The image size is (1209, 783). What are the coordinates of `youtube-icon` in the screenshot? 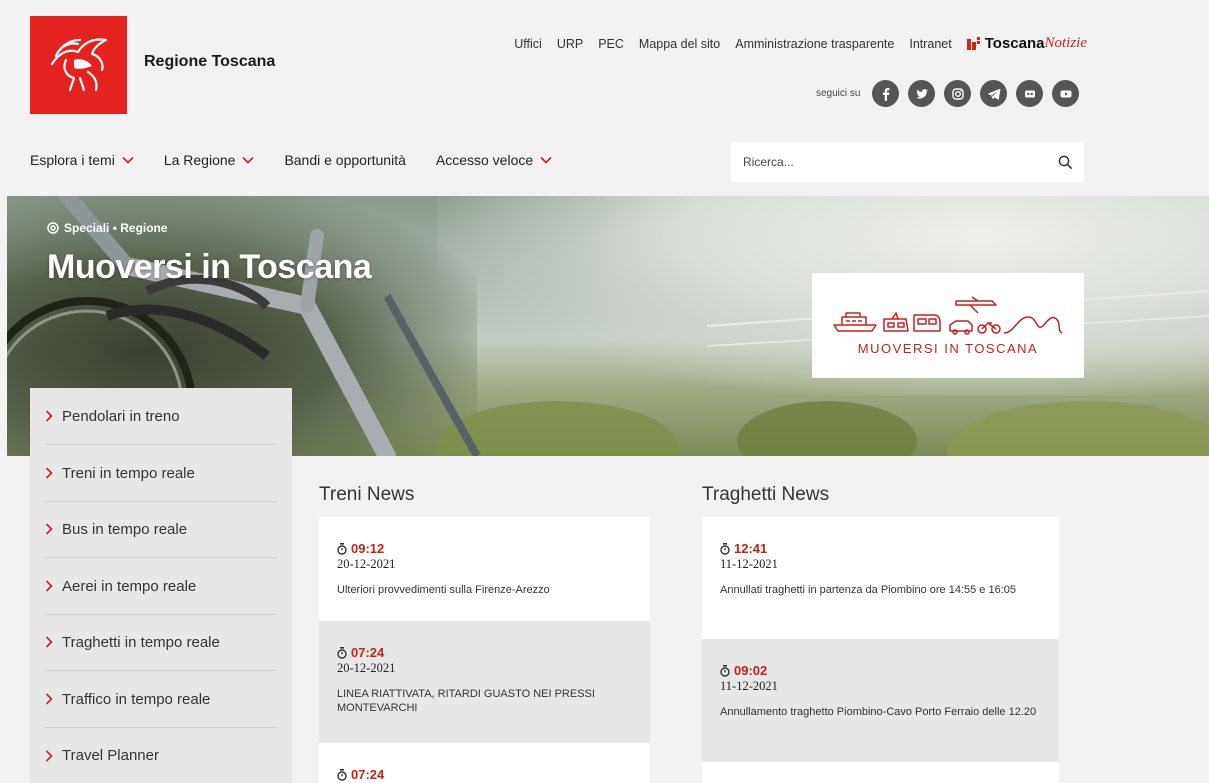 It's located at (1066, 93).